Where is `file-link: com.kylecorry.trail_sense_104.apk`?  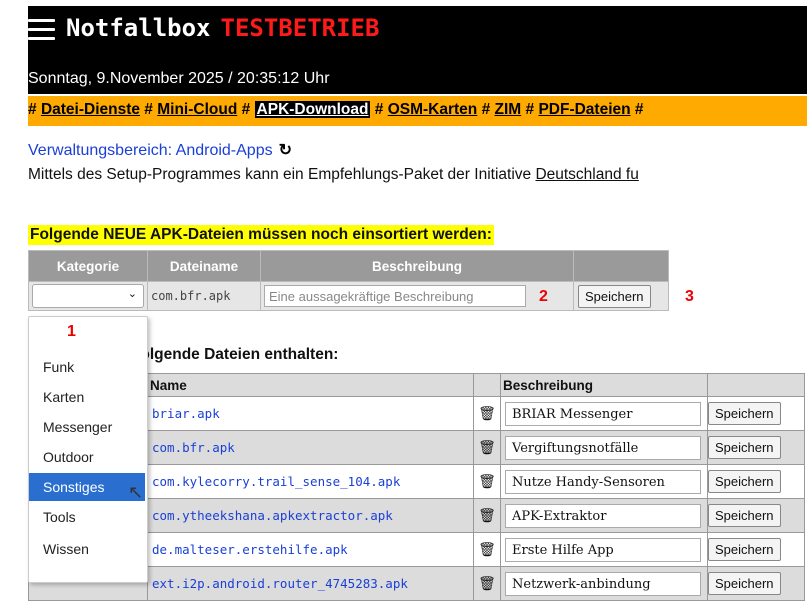 file-link: com.kylecorry.trail_sense_104.apk is located at coordinates (310, 481).